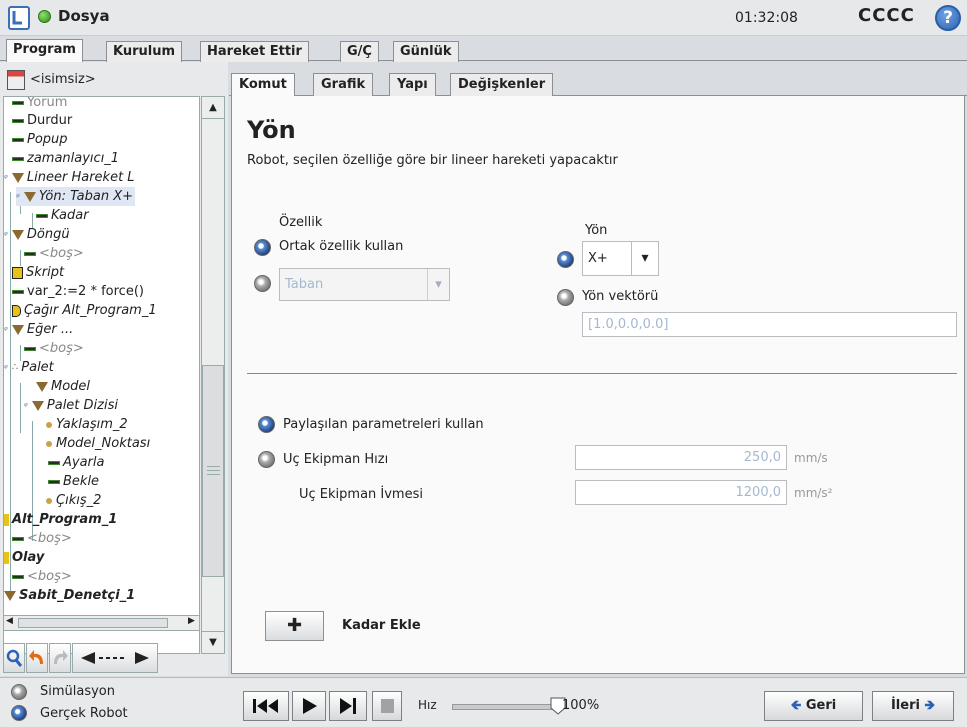  What do you see at coordinates (263, 84) in the screenshot?
I see `tab-command: Komut` at bounding box center [263, 84].